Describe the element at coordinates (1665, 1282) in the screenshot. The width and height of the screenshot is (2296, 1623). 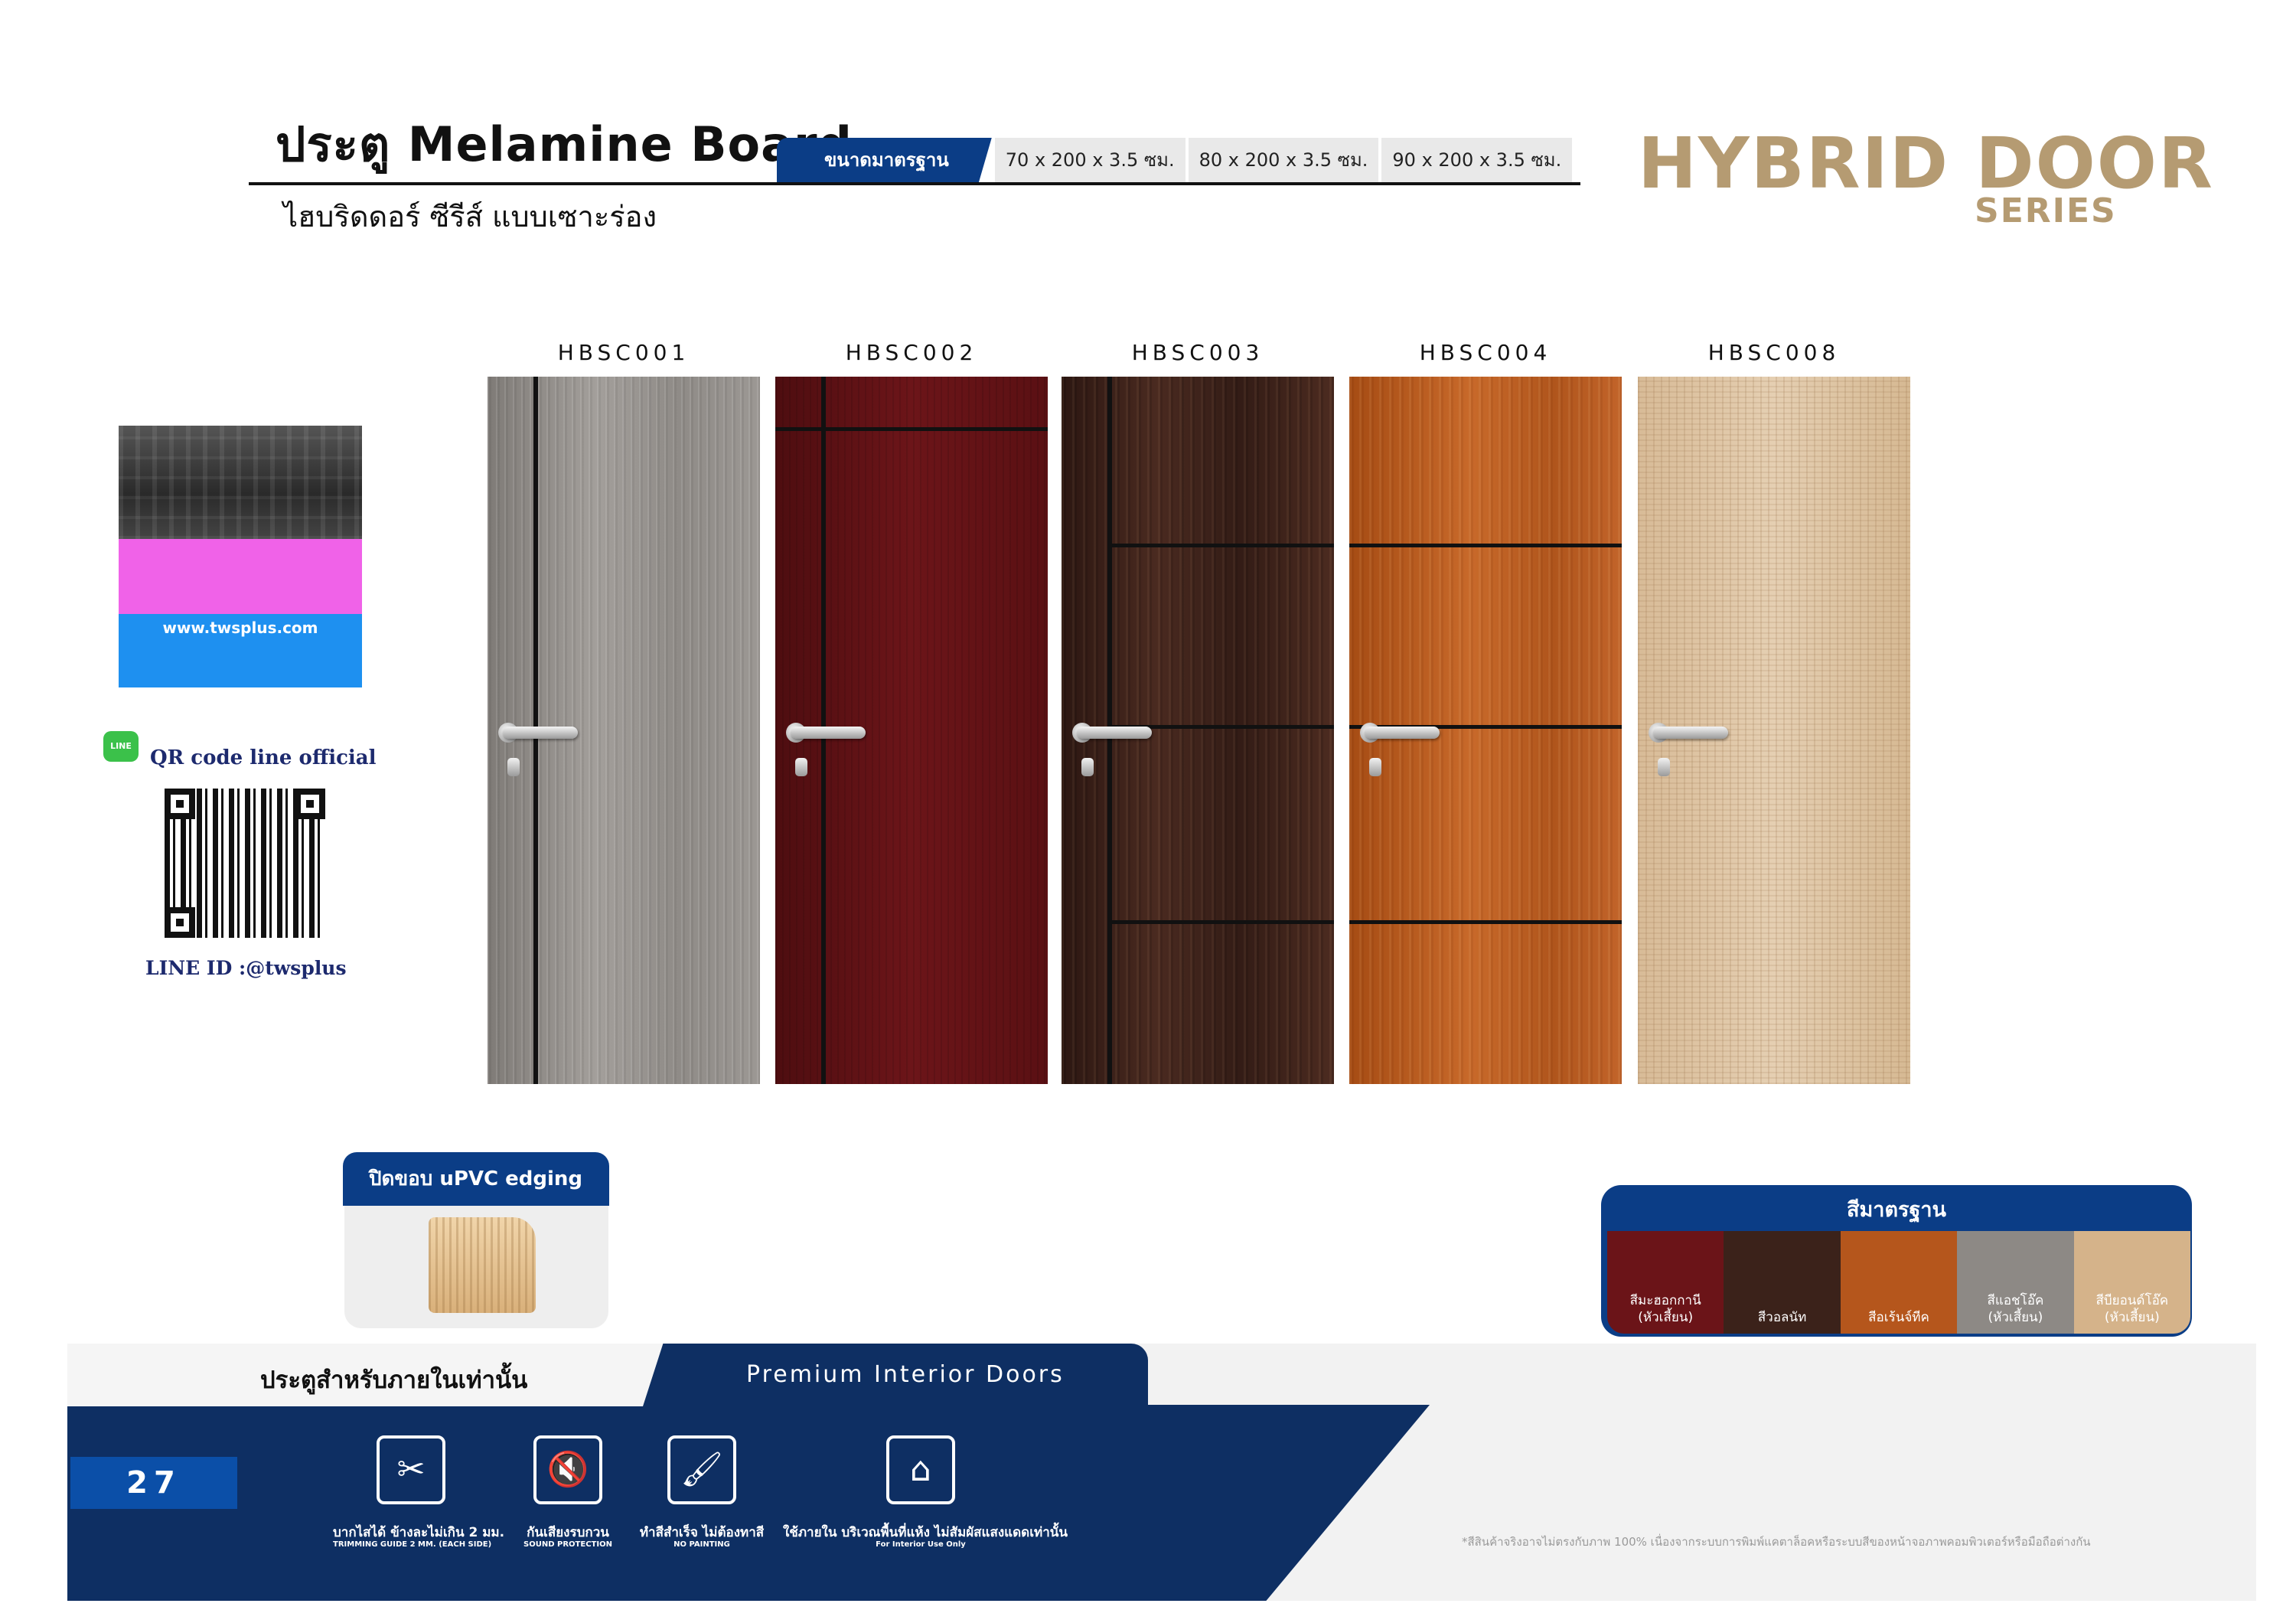
I see `swatch-mahogany: สีมะฮอกกานี (หัวเสี้ยน)` at that location.